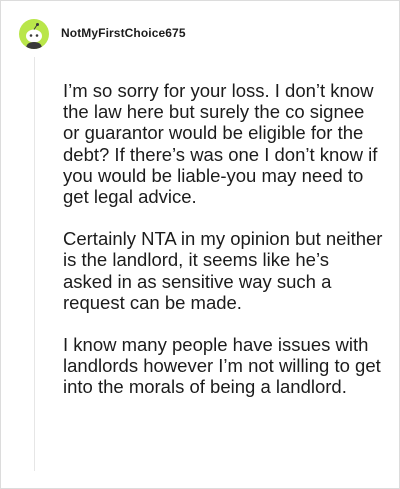  Describe the element at coordinates (123, 33) in the screenshot. I see `comment-username: NotMyFirstChoice675` at that location.